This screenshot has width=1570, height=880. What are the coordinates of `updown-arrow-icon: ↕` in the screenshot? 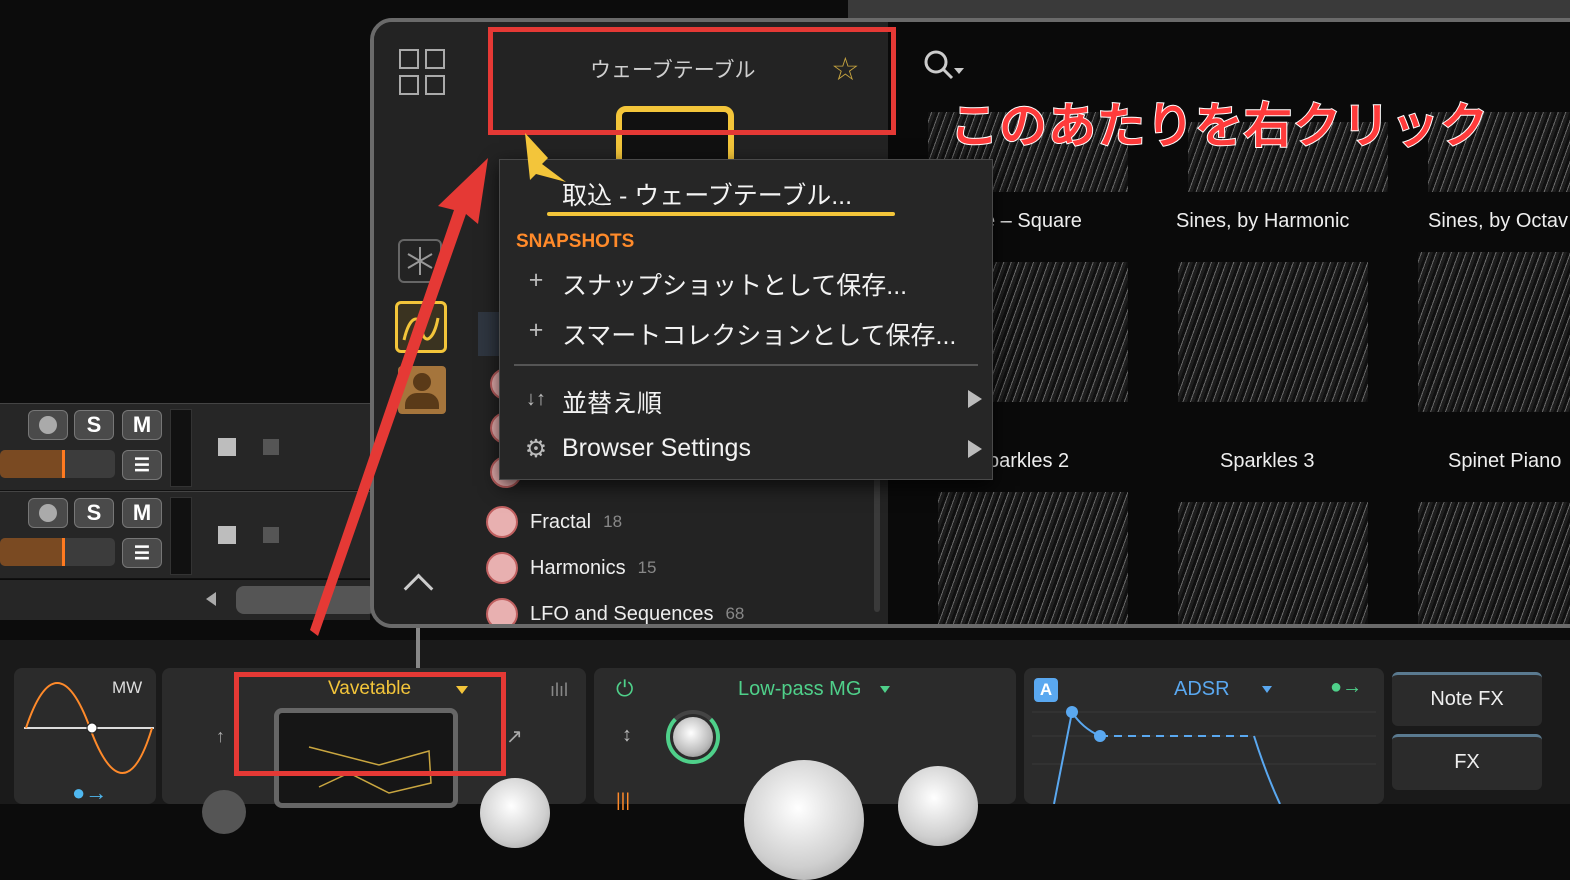 It's located at (627, 735).